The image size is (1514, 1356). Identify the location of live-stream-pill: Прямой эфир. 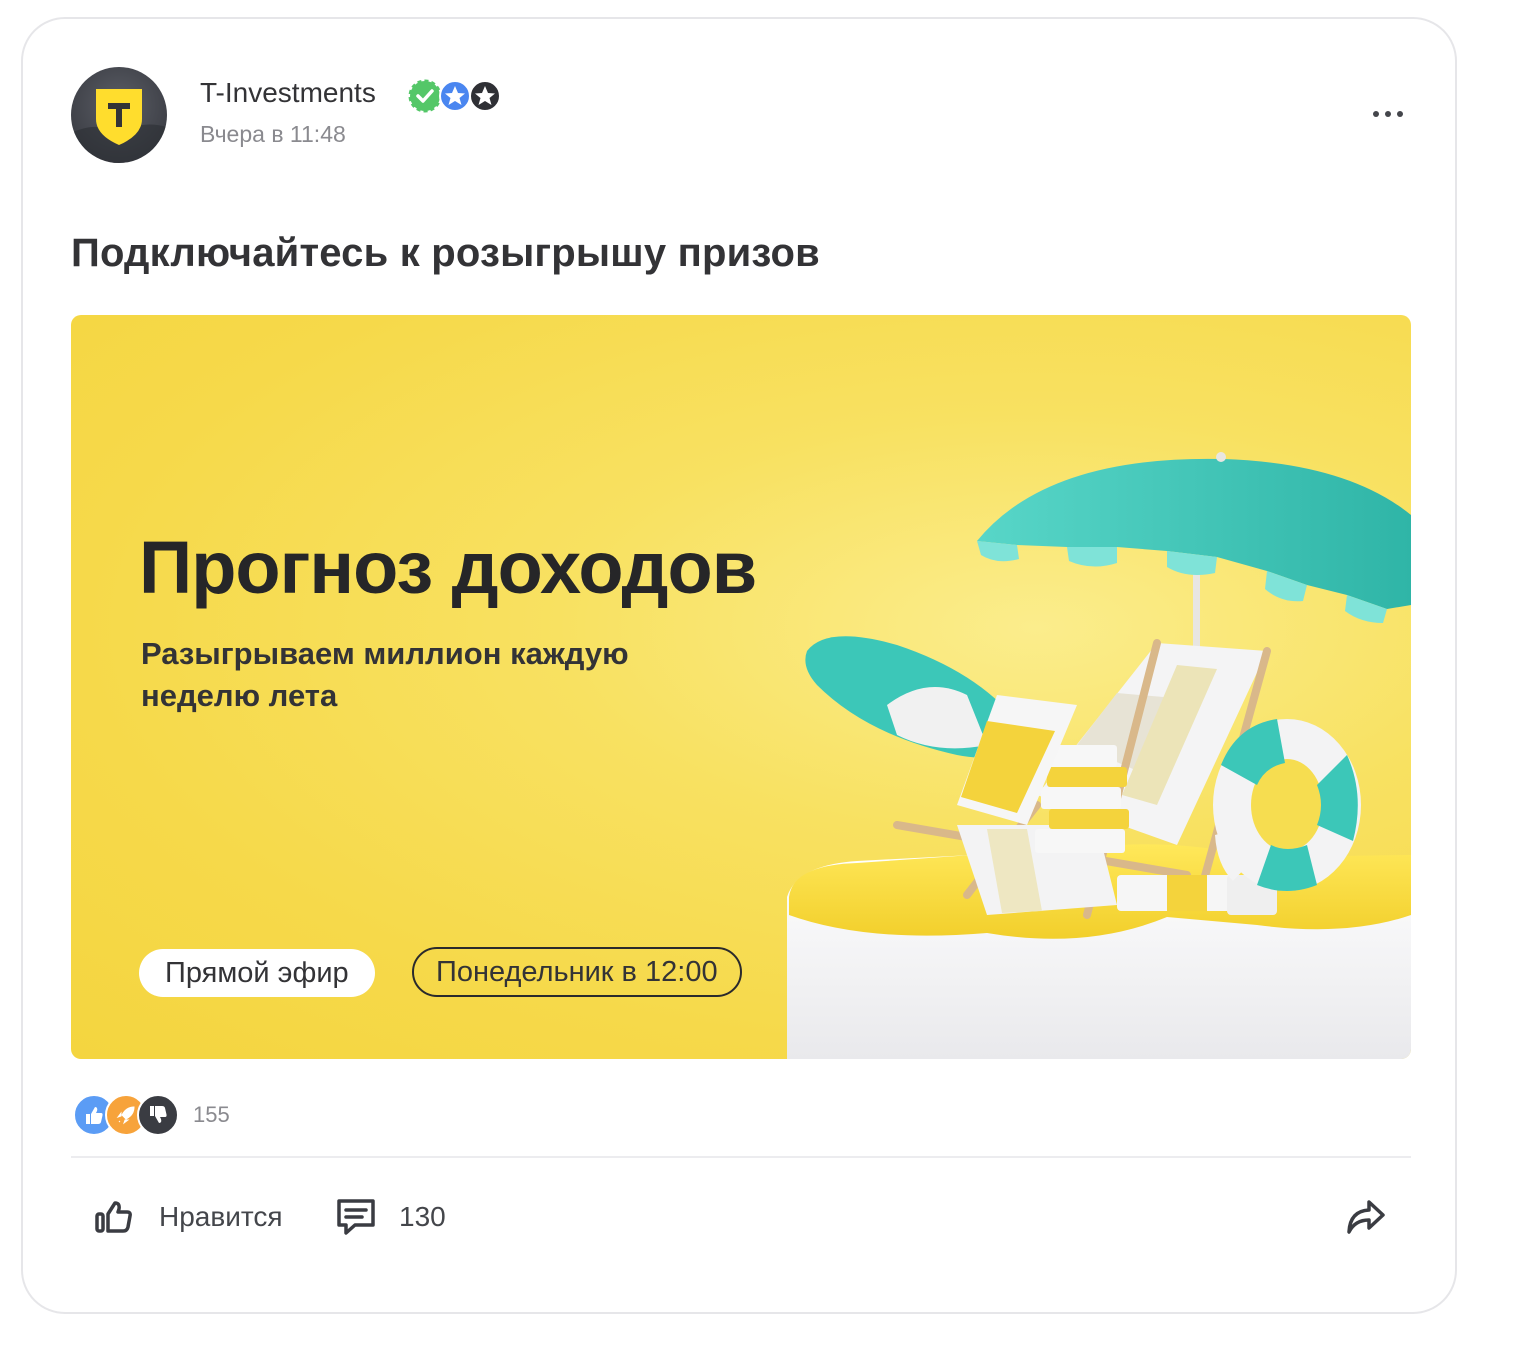
(257, 973).